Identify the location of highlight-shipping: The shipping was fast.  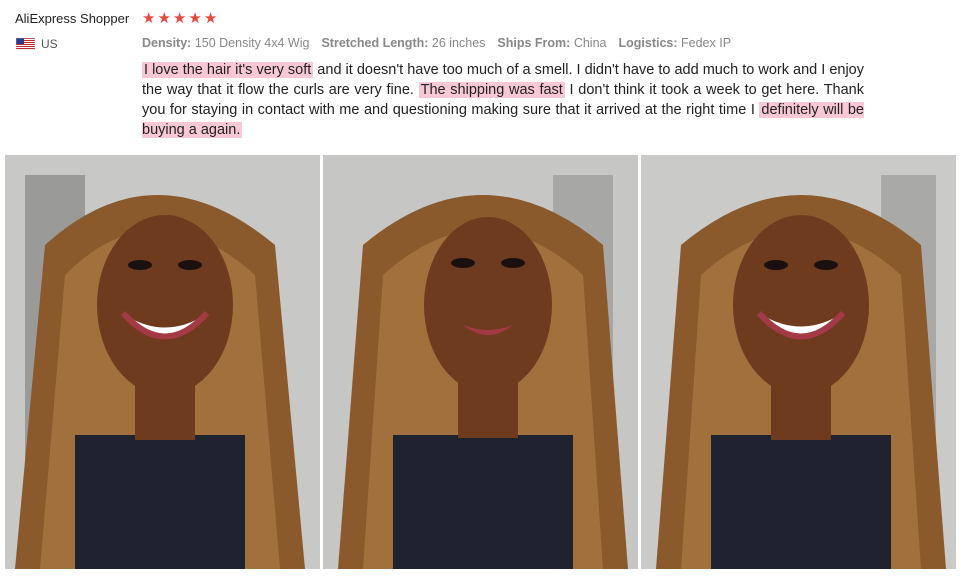
(491, 90).